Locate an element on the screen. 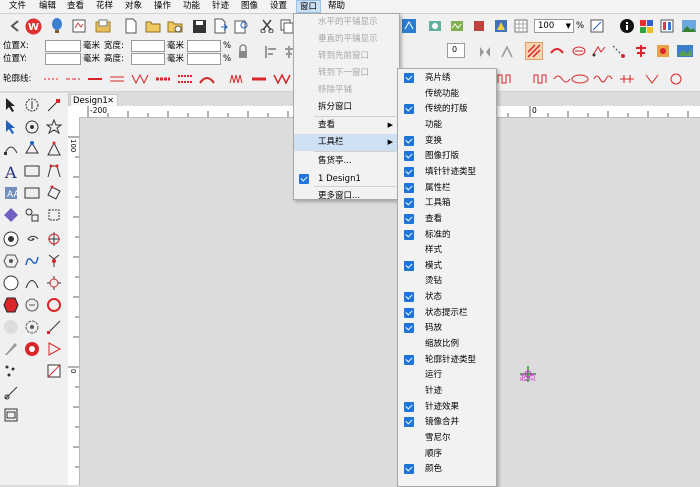 This screenshot has height=487, width=700. rotate-select-icon is located at coordinates (32, 127).